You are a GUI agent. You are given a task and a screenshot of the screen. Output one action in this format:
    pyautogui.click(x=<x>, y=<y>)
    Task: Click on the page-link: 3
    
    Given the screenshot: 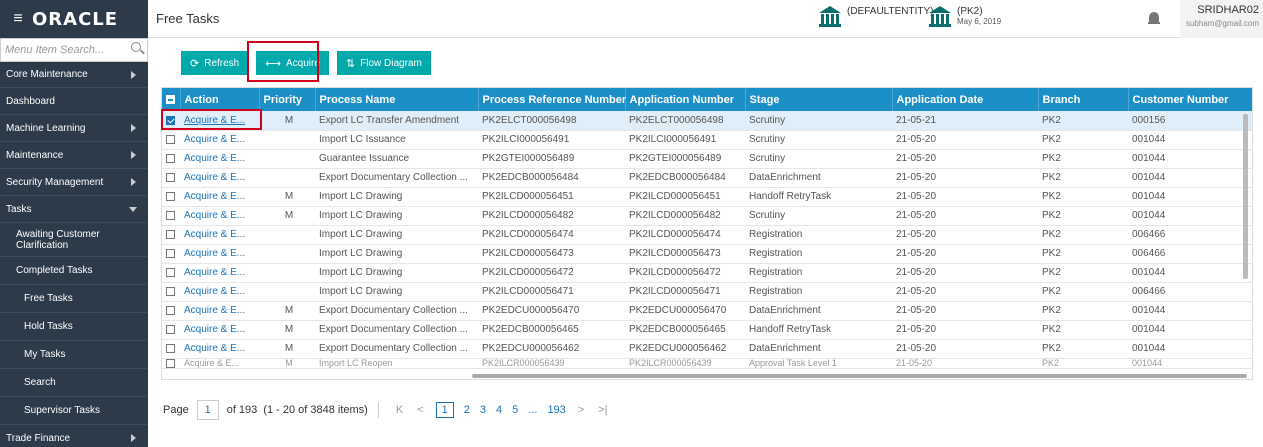 What is the action you would take?
    pyautogui.click(x=483, y=410)
    